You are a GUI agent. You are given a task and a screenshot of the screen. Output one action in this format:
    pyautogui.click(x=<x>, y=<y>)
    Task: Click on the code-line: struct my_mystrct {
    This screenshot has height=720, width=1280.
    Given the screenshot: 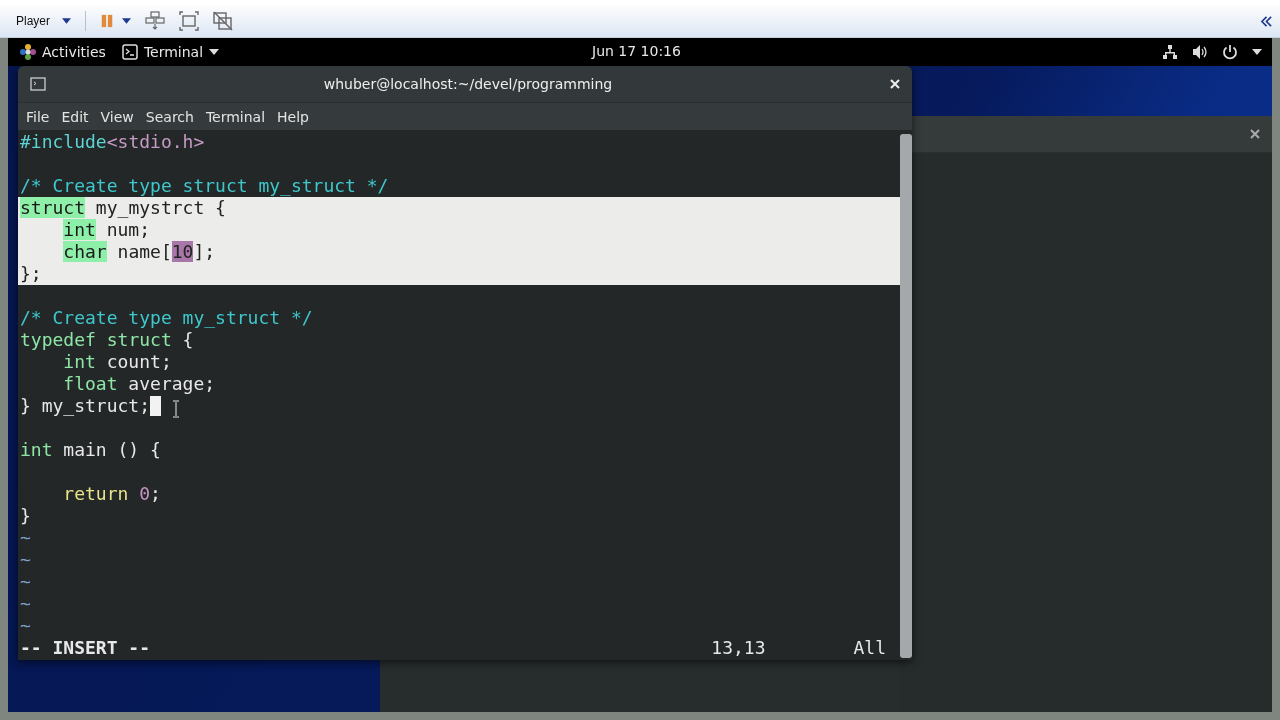 What is the action you would take?
    pyautogui.click(x=123, y=208)
    